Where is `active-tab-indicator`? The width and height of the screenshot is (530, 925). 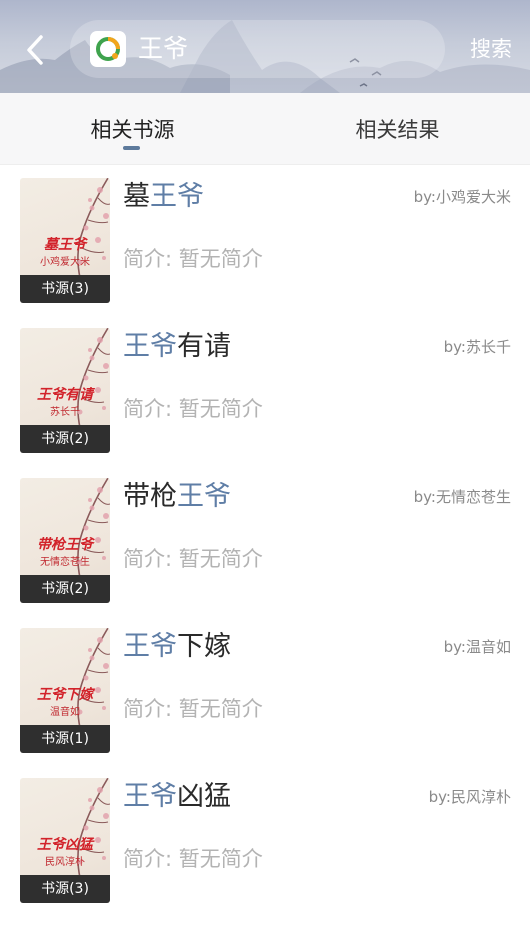 active-tab-indicator is located at coordinates (131, 148).